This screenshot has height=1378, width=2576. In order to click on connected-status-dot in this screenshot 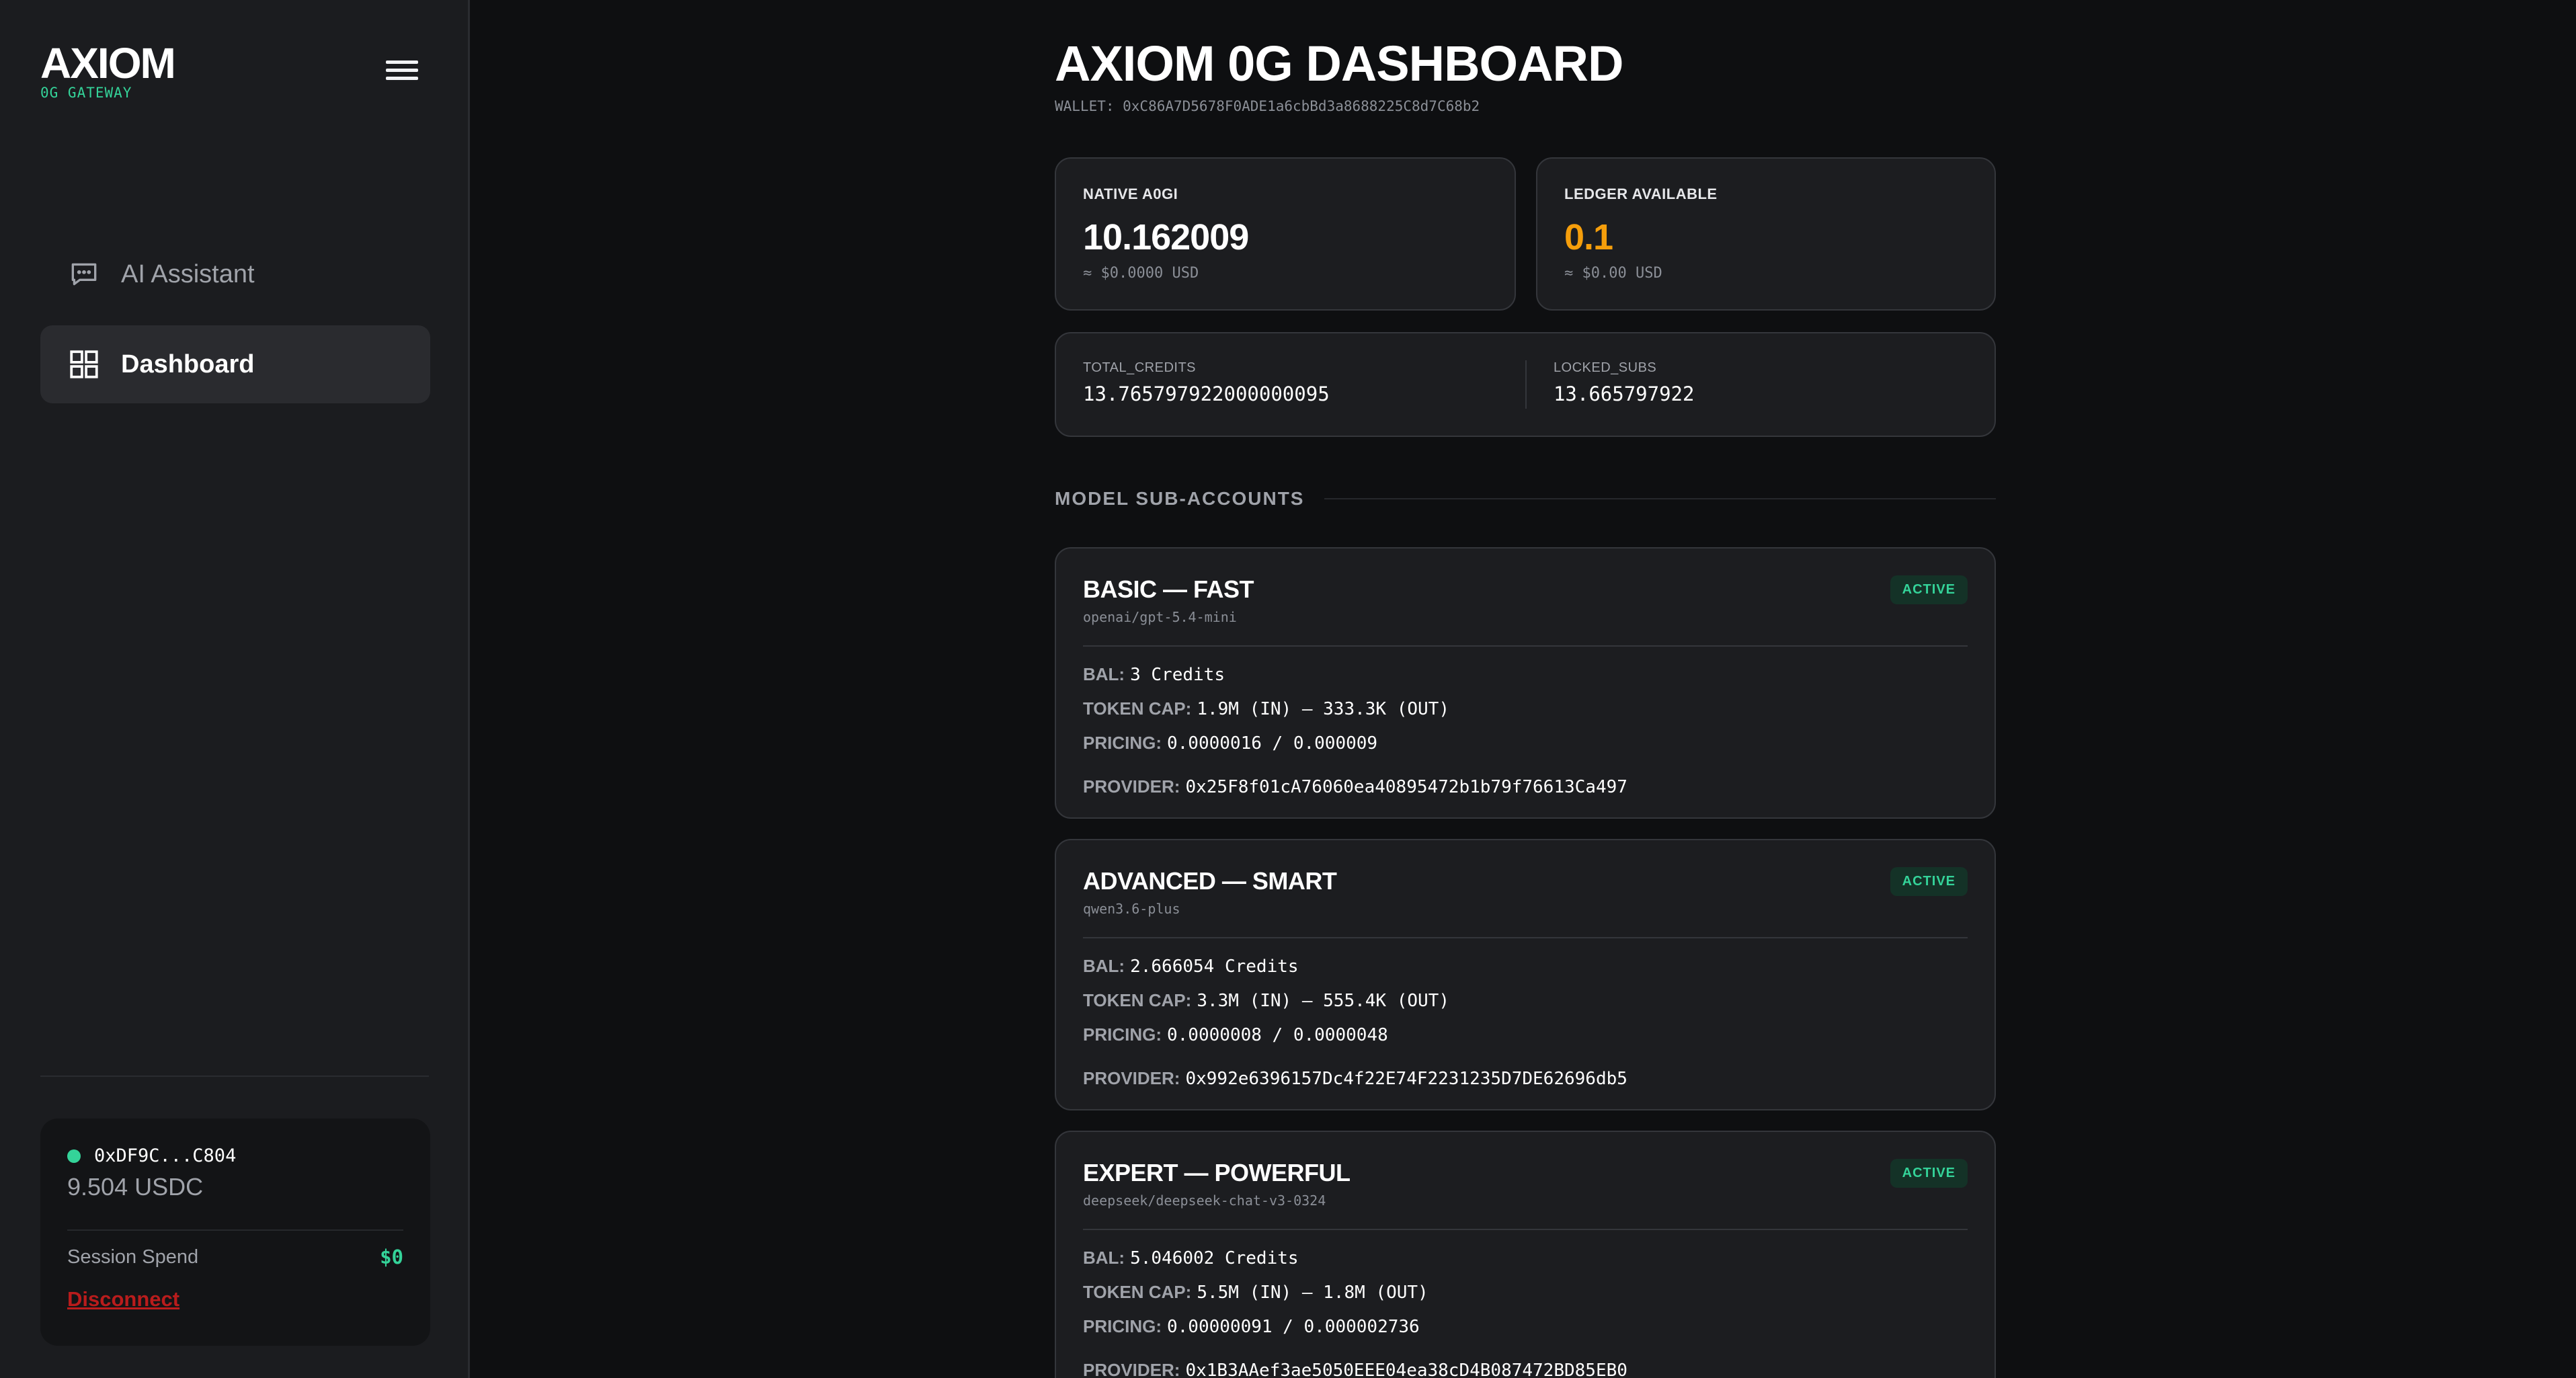, I will do `click(74, 1156)`.